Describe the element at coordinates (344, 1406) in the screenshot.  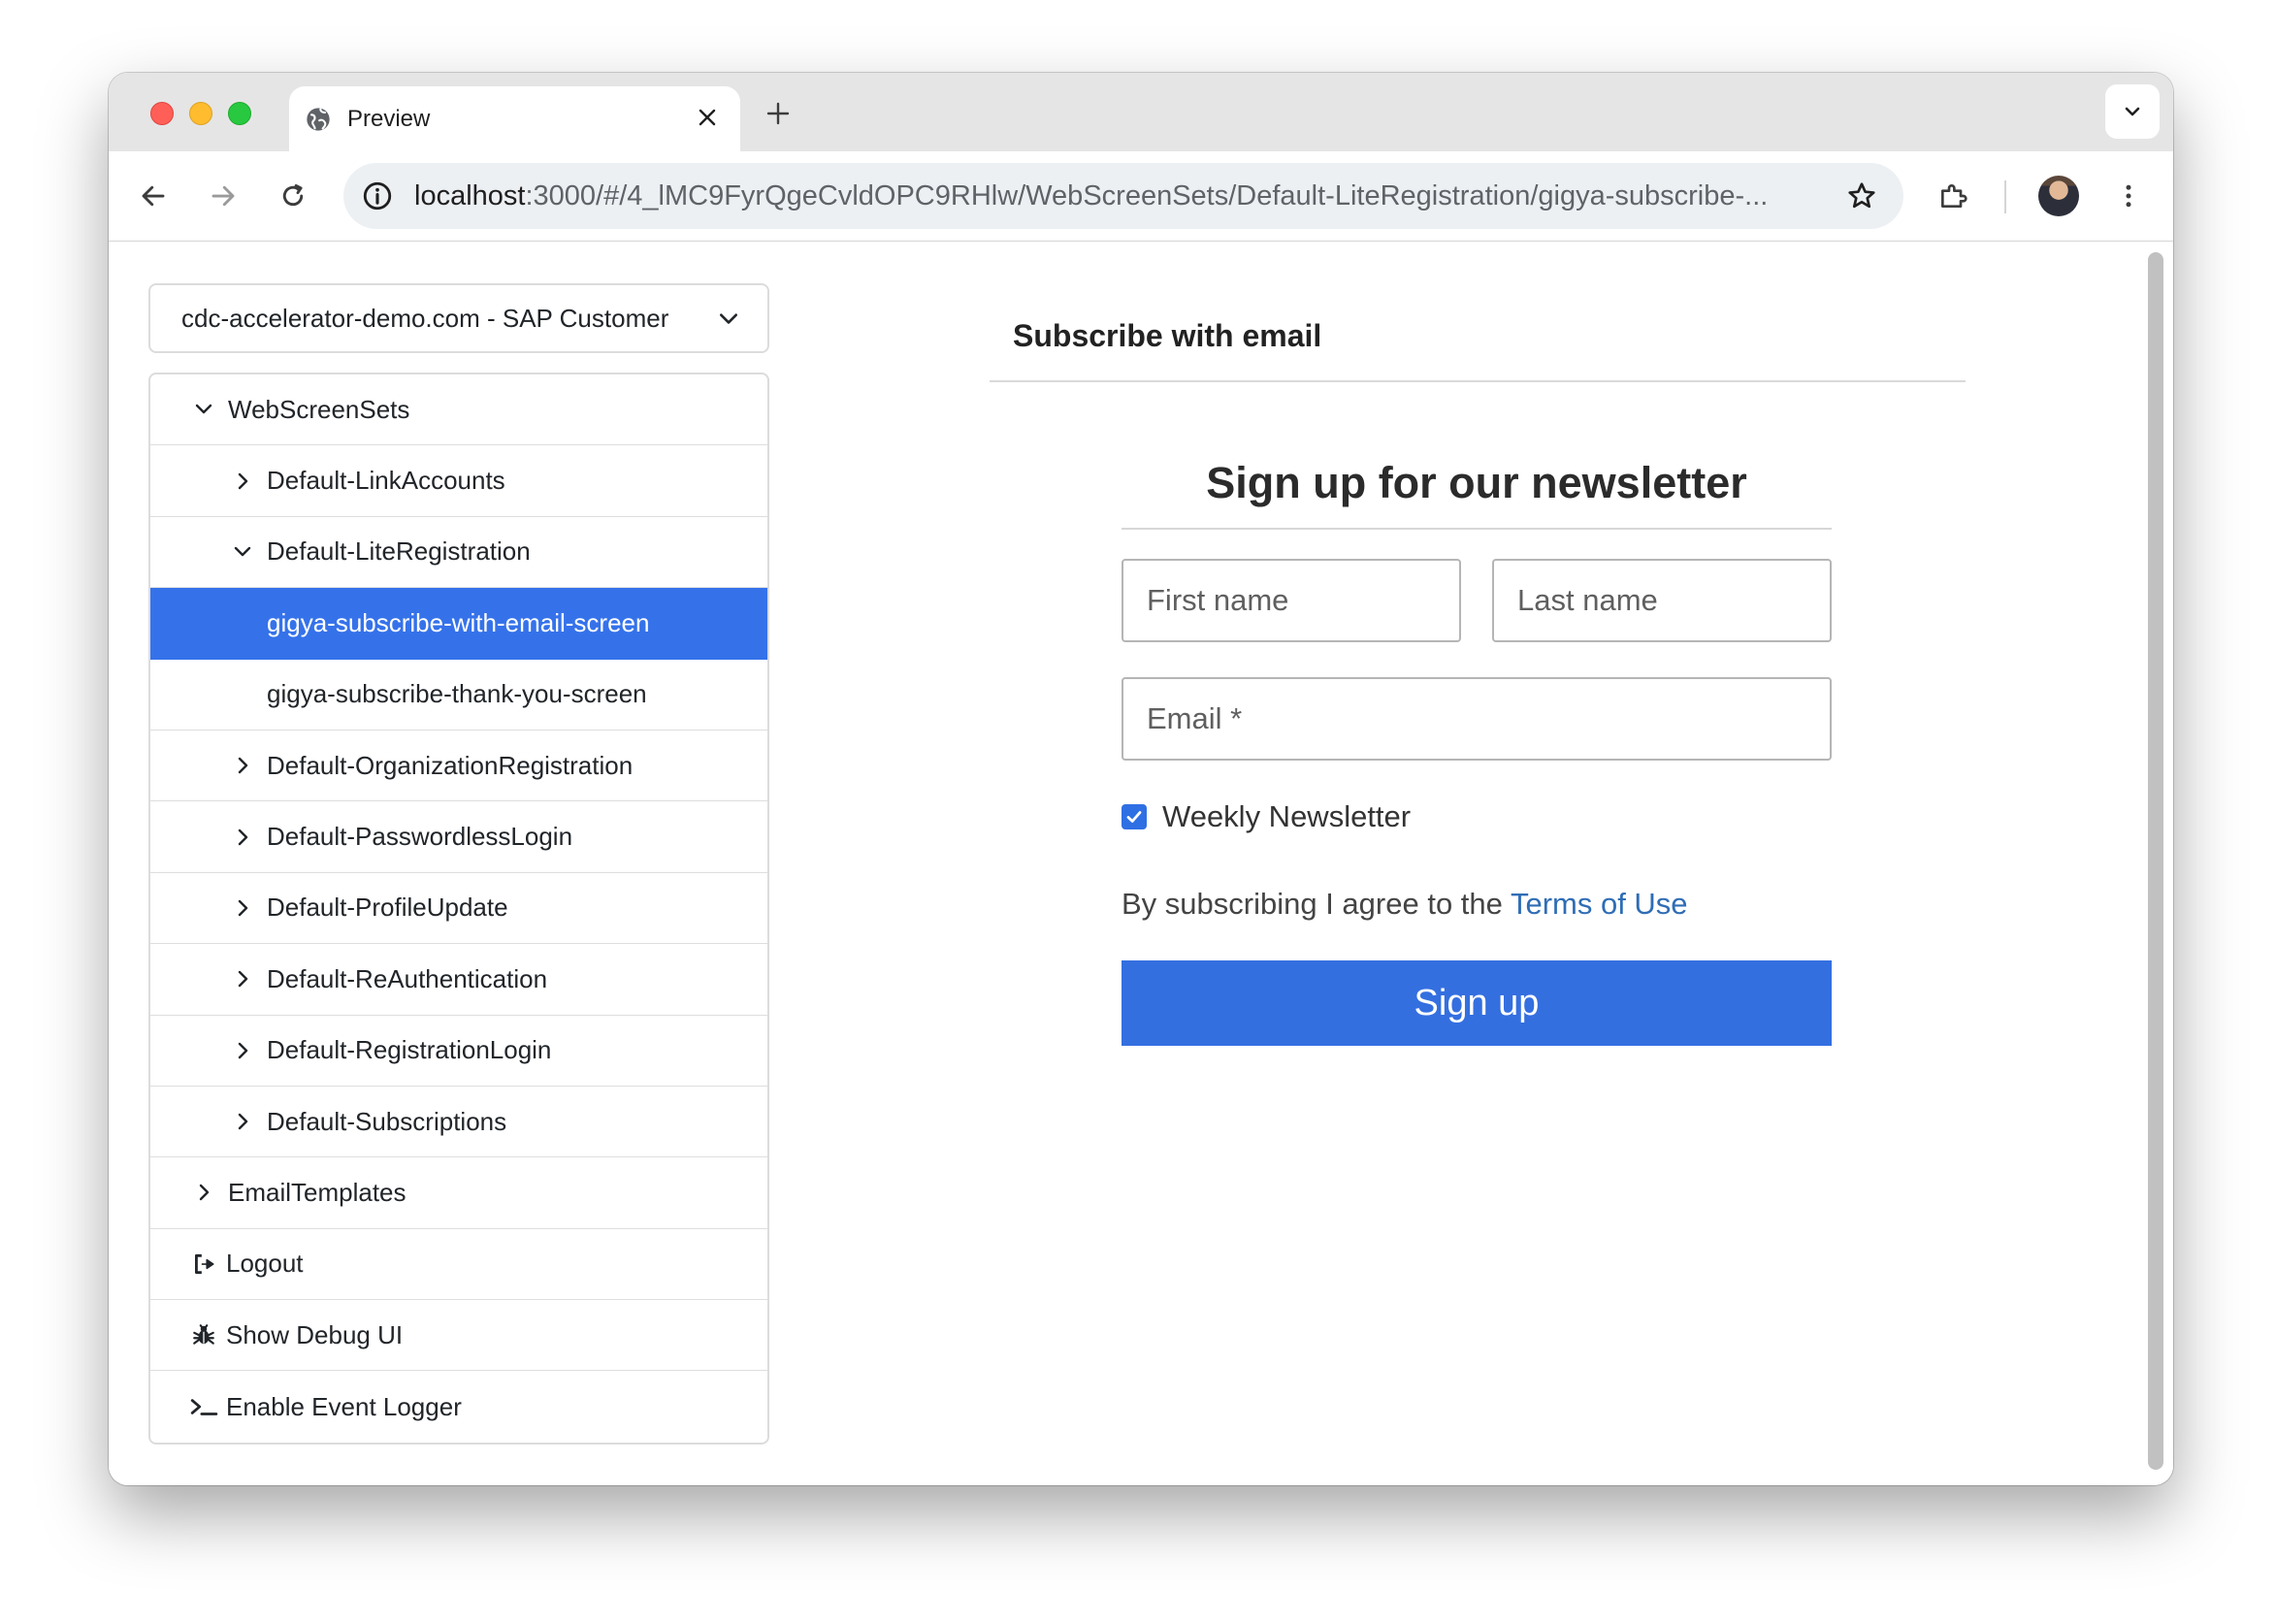
I see `tree-item-label: Enable Event Logger` at that location.